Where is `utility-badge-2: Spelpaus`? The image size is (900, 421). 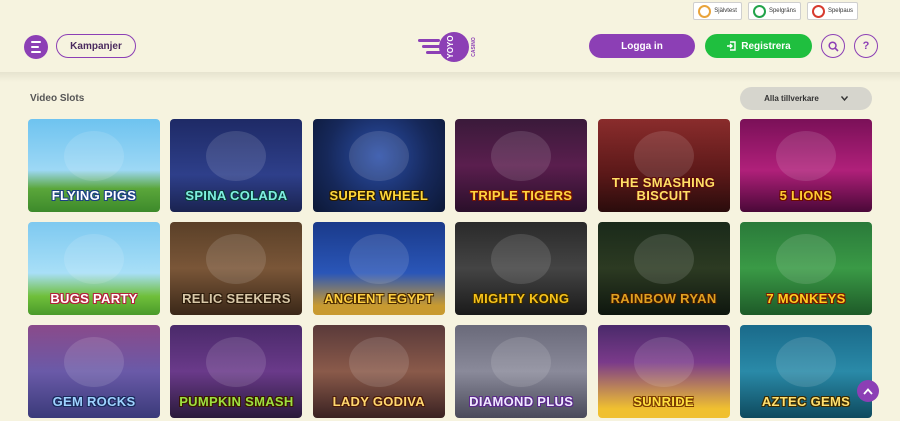
utility-badge-2: Spelpaus is located at coordinates (832, 11).